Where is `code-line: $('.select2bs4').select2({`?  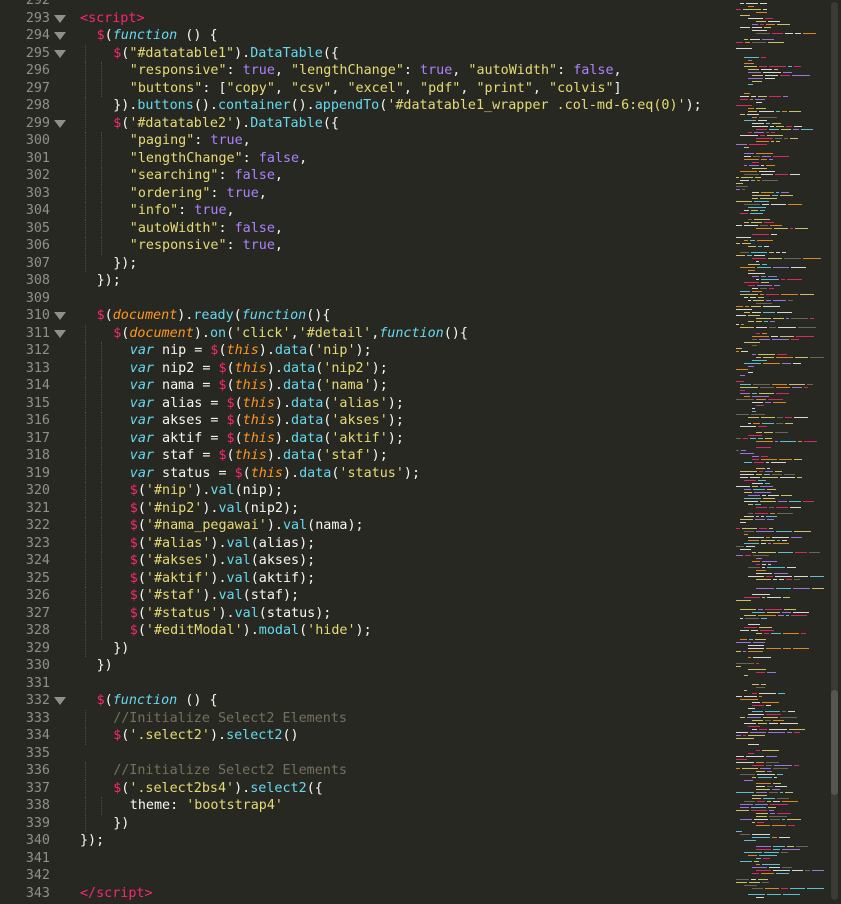 code-line: $('.select2bs4').select2({ is located at coordinates (218, 789).